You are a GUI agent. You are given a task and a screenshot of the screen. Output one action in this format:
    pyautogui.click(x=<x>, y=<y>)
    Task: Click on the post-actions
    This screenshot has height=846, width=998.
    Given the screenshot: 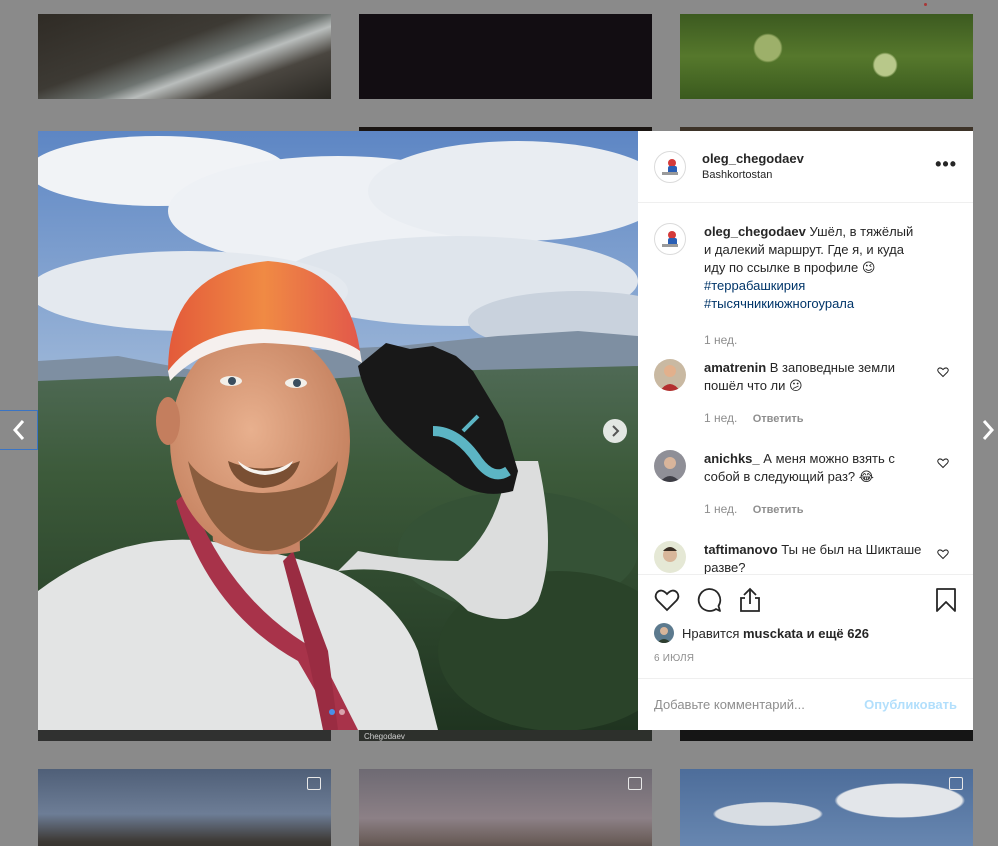 What is the action you would take?
    pyautogui.click(x=805, y=596)
    